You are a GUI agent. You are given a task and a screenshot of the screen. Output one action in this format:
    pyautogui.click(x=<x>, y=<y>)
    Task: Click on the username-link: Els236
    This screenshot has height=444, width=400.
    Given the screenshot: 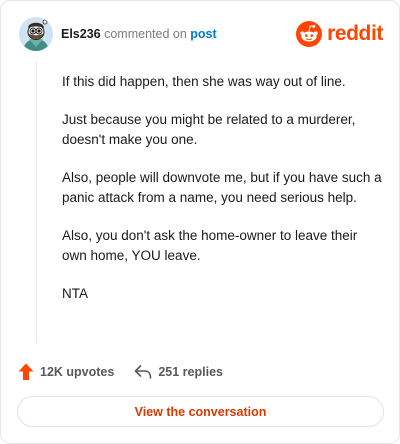 What is the action you would take?
    pyautogui.click(x=81, y=34)
    